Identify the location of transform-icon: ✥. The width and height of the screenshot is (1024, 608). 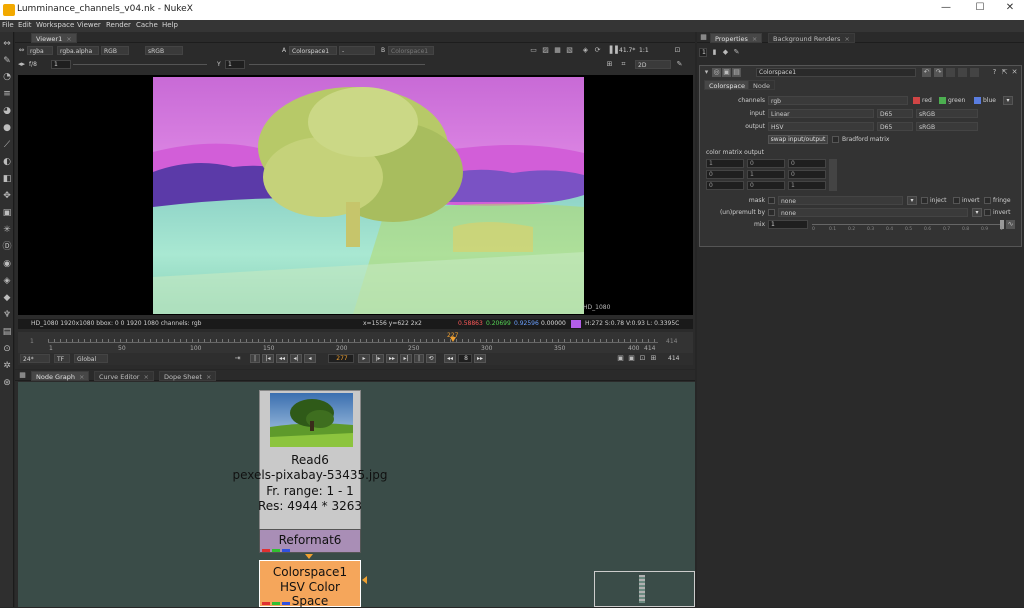
(7, 196).